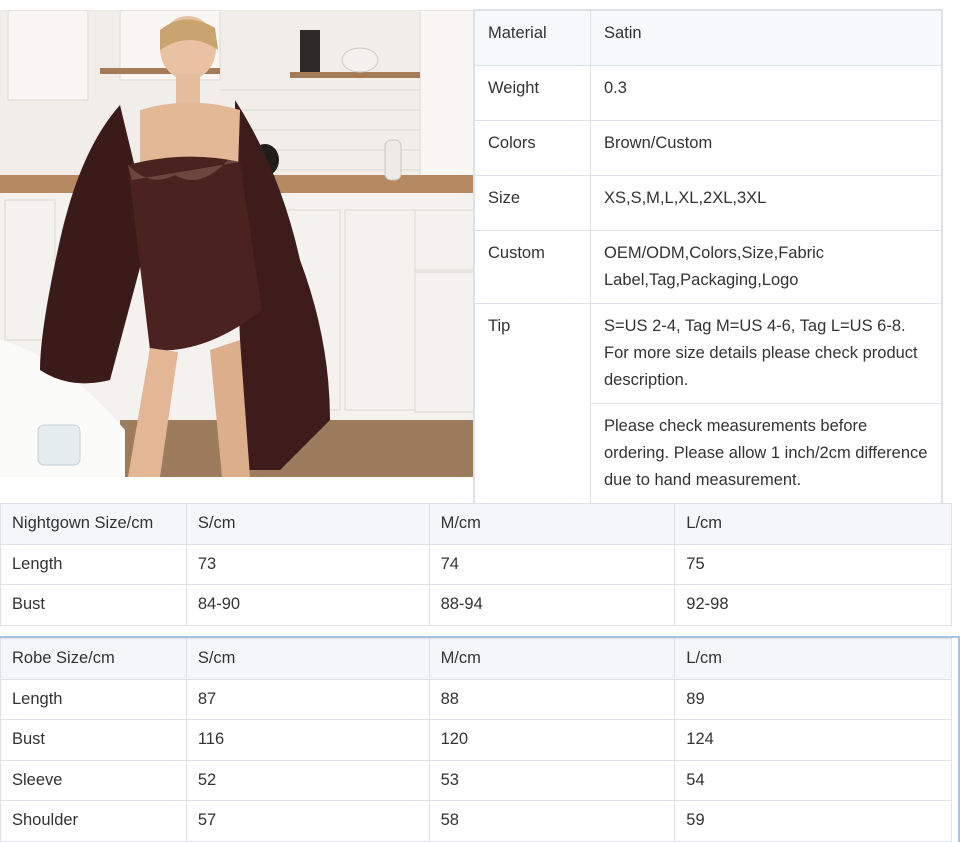 The image size is (960, 842). I want to click on spec-row-colors: Colors Brown/Custom, so click(708, 148).